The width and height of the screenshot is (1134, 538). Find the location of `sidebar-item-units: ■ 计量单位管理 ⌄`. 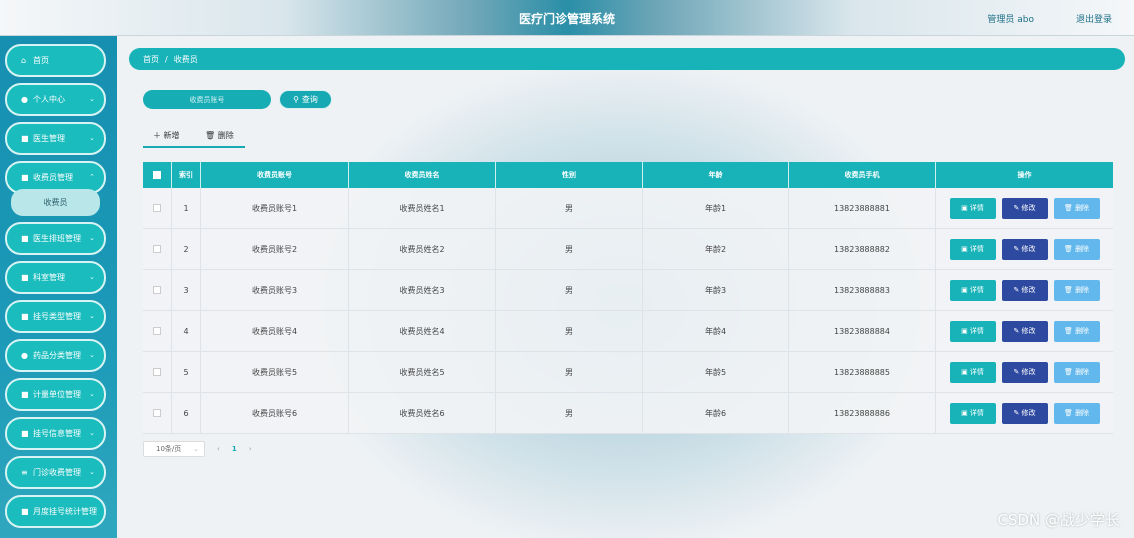

sidebar-item-units: ■ 计量单位管理 ⌄ is located at coordinates (55, 394).